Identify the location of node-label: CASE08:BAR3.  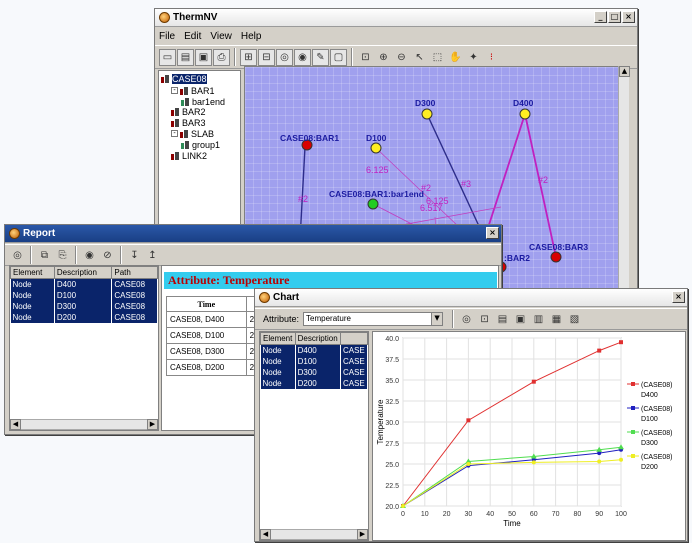
(558, 247).